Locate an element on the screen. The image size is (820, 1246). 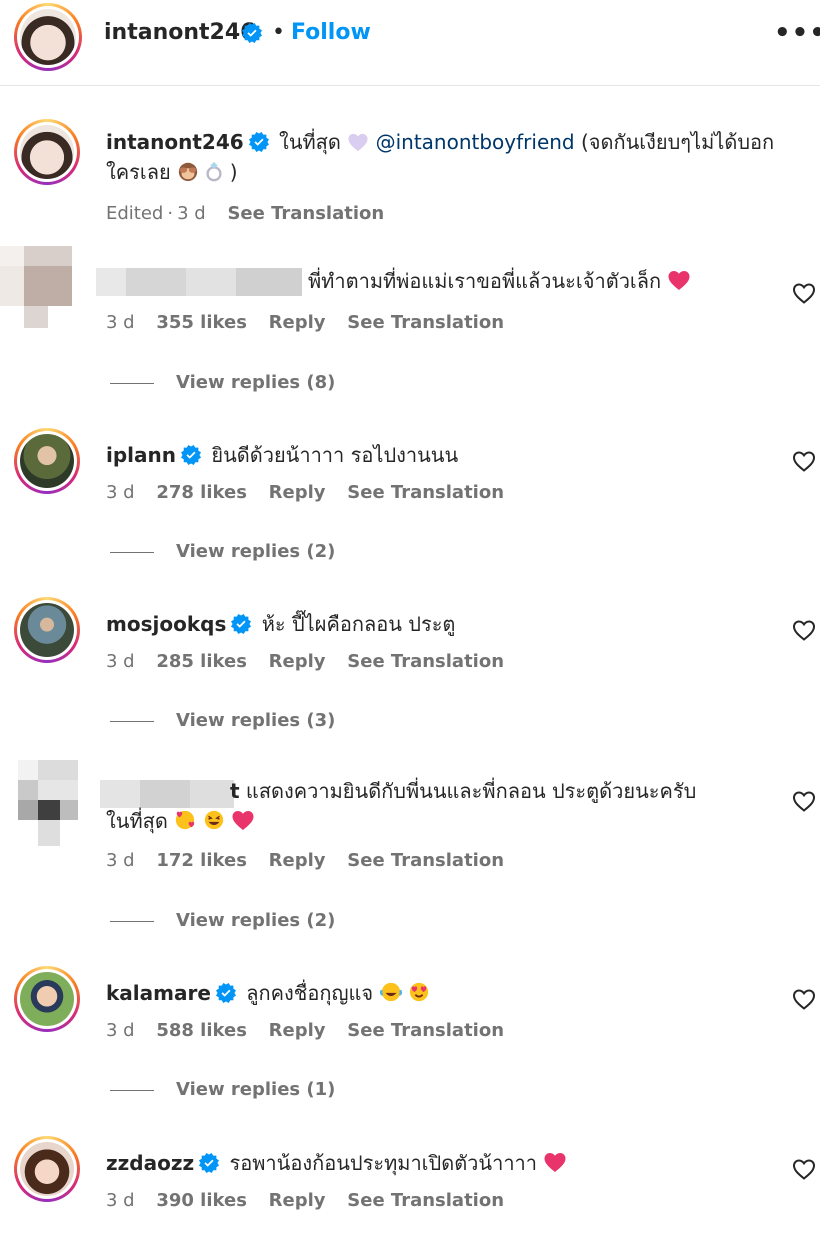
comment-body: ยินดีด้วยน้าาาา รอไปงานนน is located at coordinates (335, 455).